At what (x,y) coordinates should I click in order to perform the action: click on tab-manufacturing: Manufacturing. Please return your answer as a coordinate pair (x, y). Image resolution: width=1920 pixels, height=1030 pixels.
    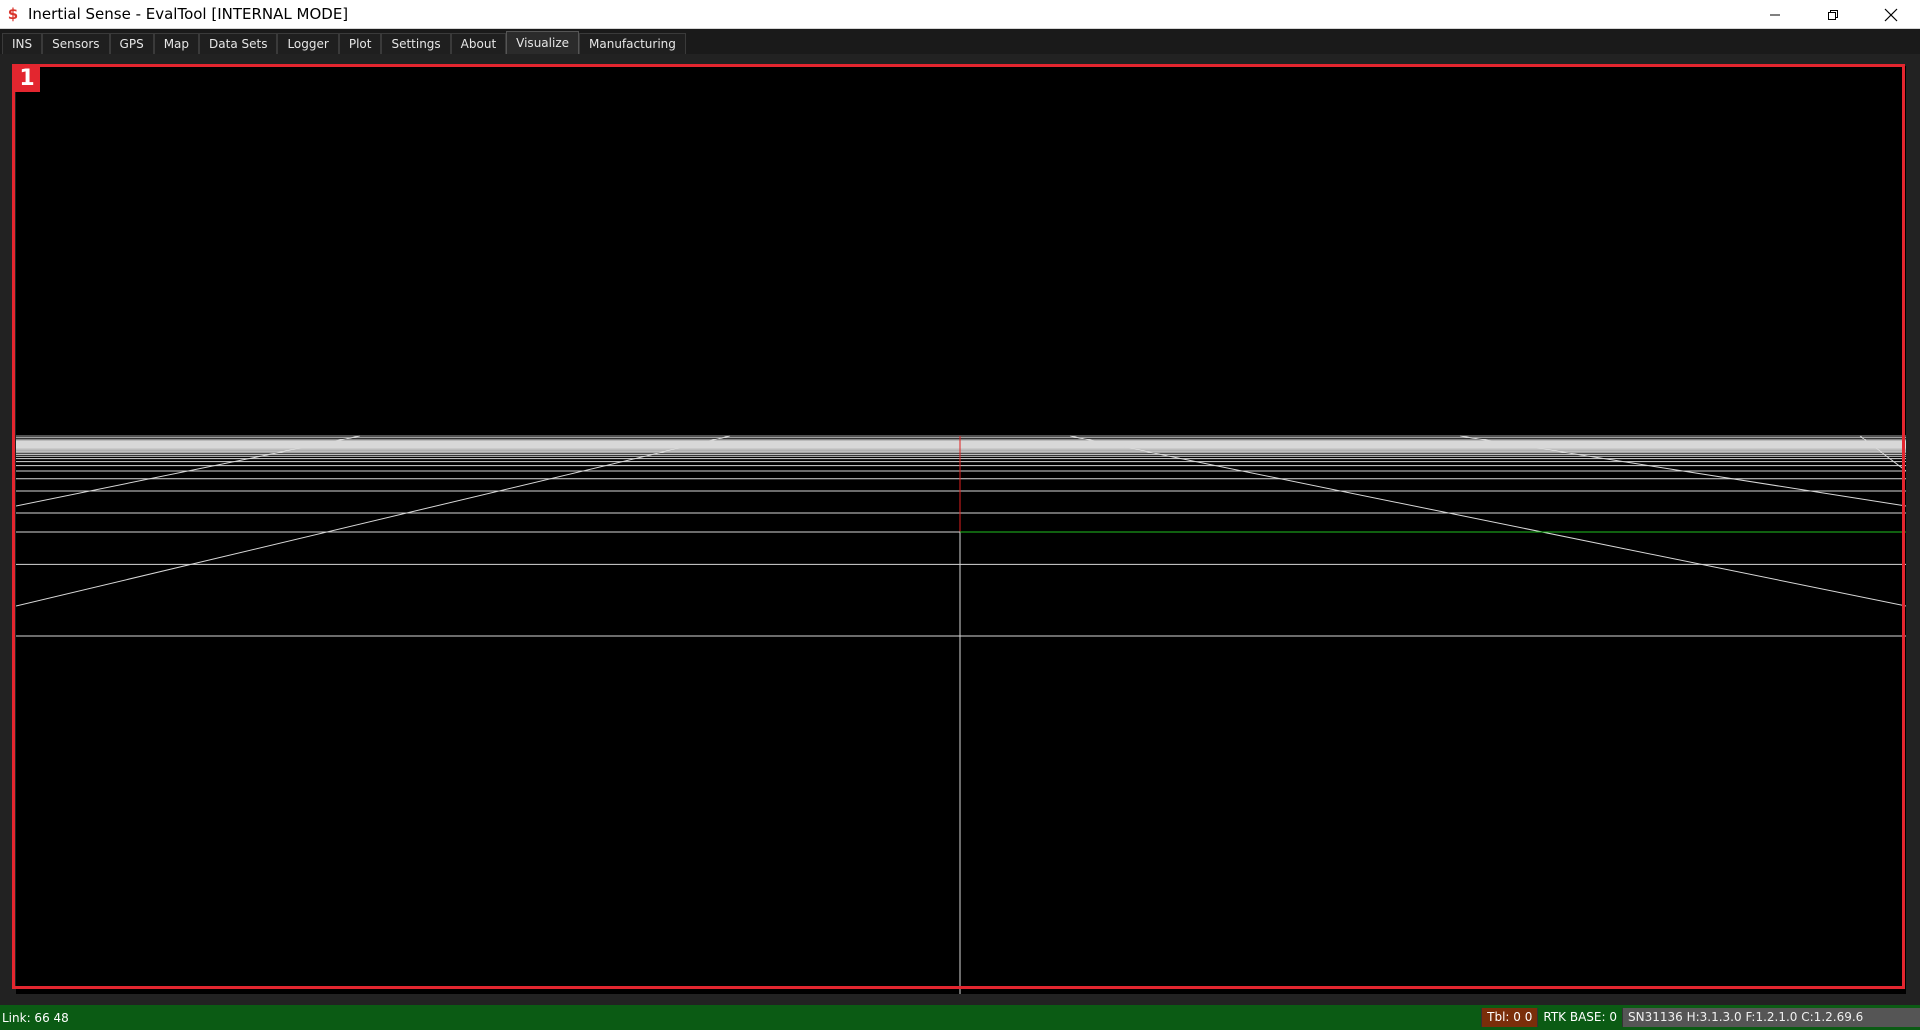
    Looking at the image, I should click on (632, 43).